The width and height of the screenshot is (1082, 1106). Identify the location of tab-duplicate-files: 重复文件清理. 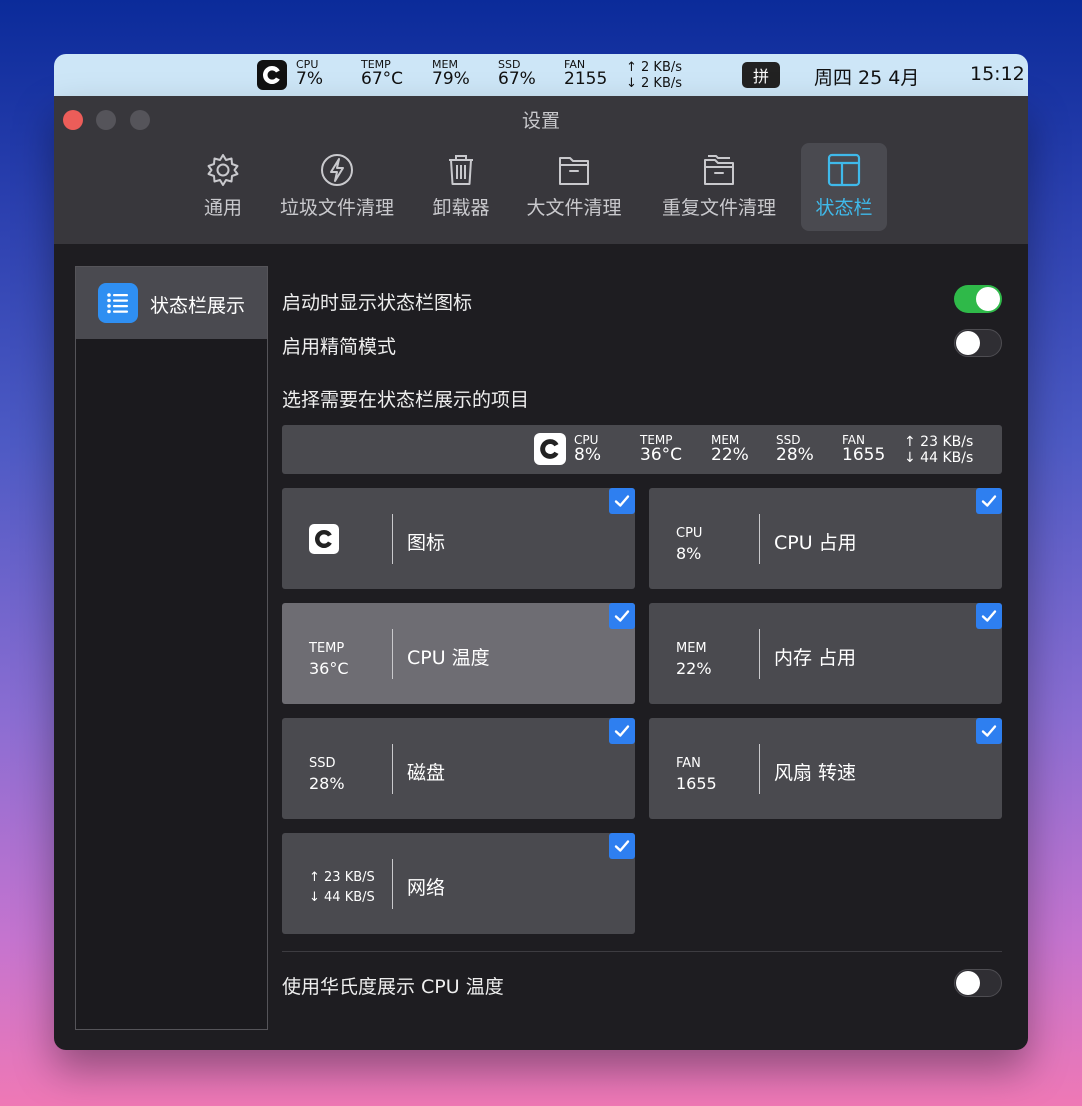
(719, 187).